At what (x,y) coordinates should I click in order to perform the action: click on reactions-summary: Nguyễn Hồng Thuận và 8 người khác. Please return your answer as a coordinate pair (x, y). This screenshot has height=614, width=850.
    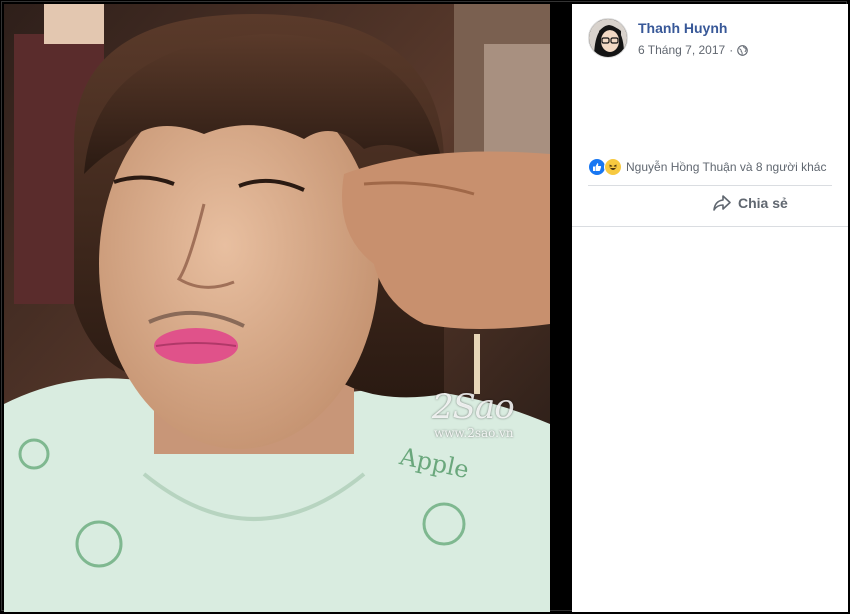
    Looking at the image, I should click on (707, 167).